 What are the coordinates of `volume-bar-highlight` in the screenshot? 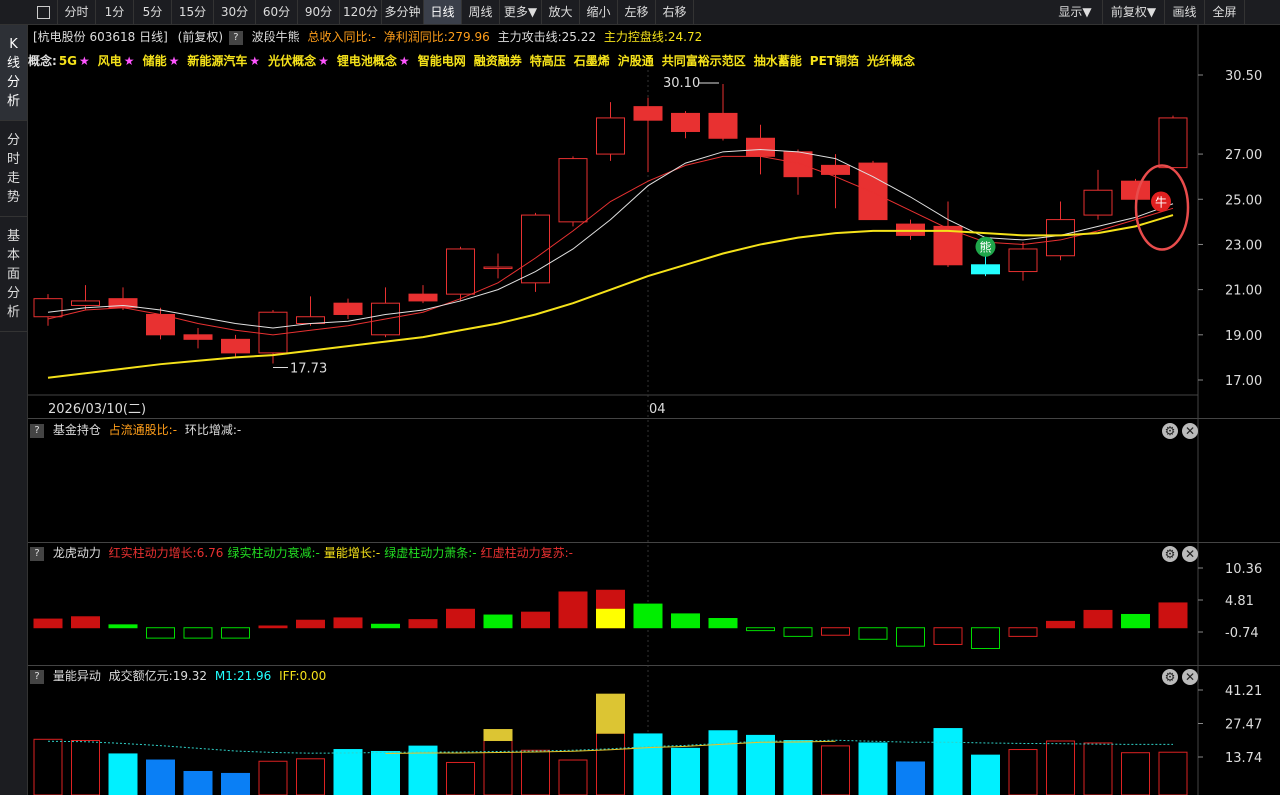 It's located at (610, 713).